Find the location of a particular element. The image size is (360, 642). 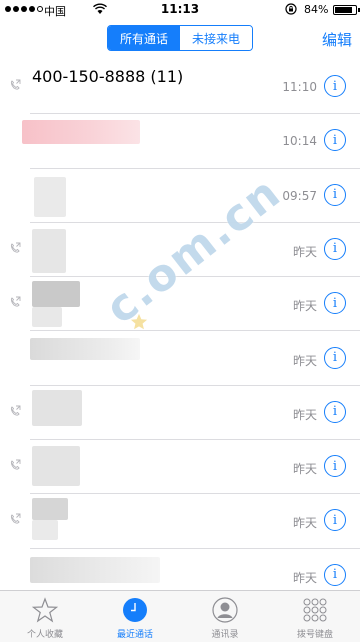

battery-icon is located at coordinates (346, 10).